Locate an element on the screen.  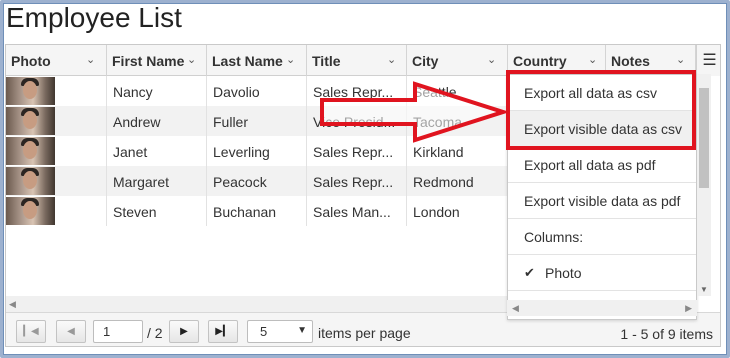
menu-item-export-visible-pdf: Export visible data as pdf is located at coordinates (602, 201).